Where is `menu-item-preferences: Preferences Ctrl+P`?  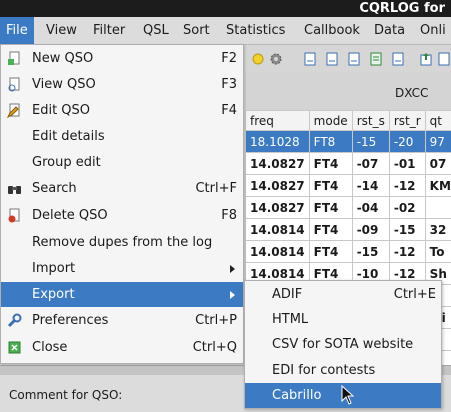 menu-item-preferences: Preferences Ctrl+P is located at coordinates (122, 320).